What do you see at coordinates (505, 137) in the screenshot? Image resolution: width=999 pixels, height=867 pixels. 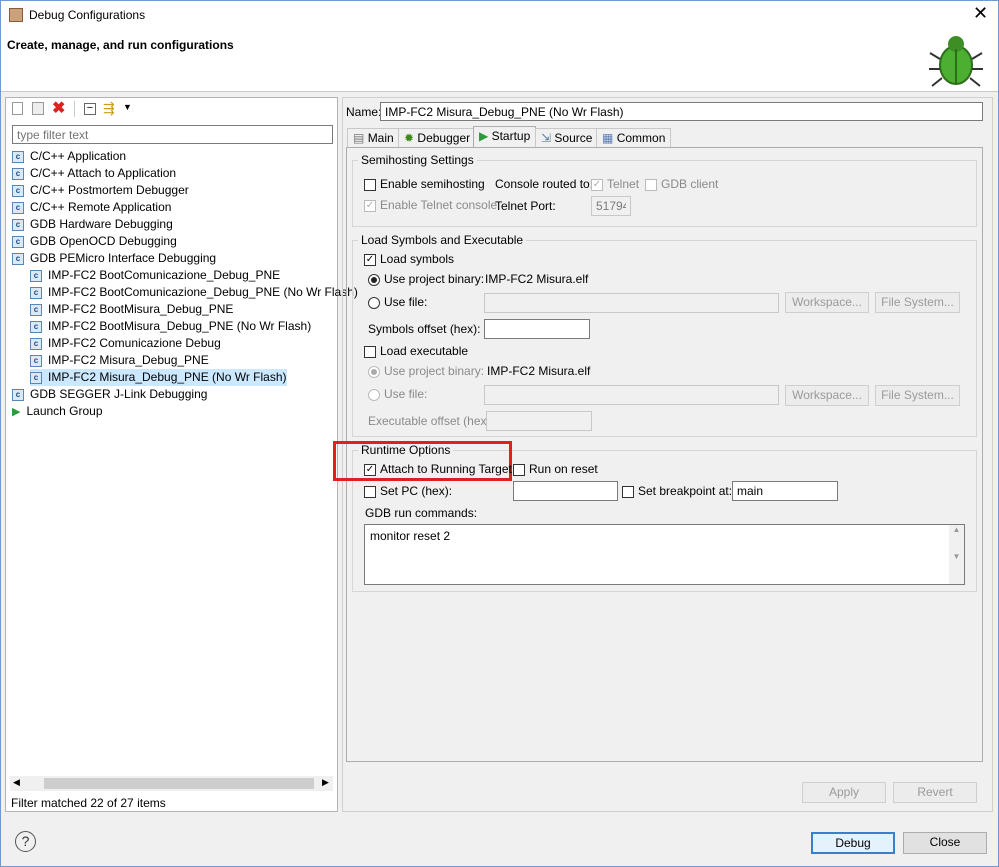 I see `tab-startup: ▶ Startup` at bounding box center [505, 137].